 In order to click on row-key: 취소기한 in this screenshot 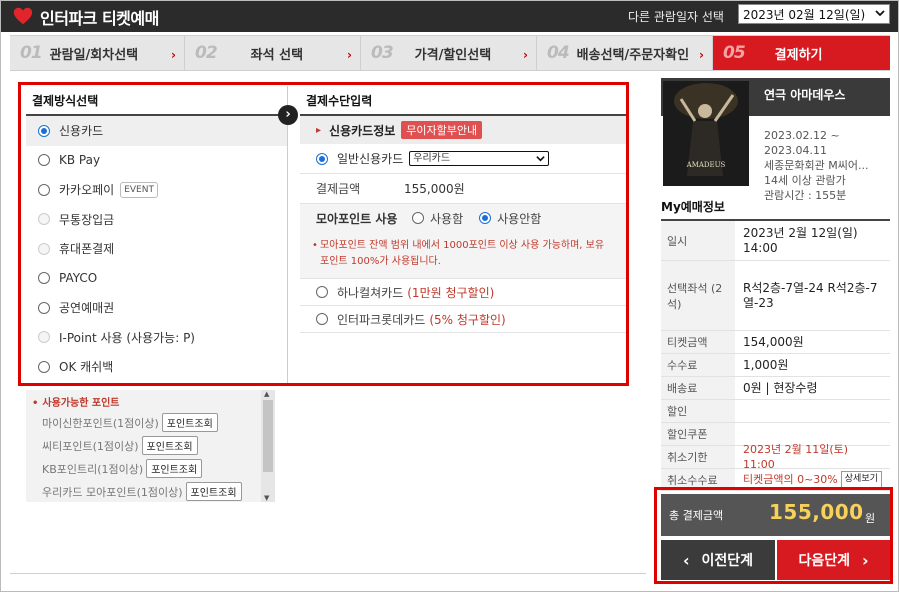, I will do `click(698, 457)`.